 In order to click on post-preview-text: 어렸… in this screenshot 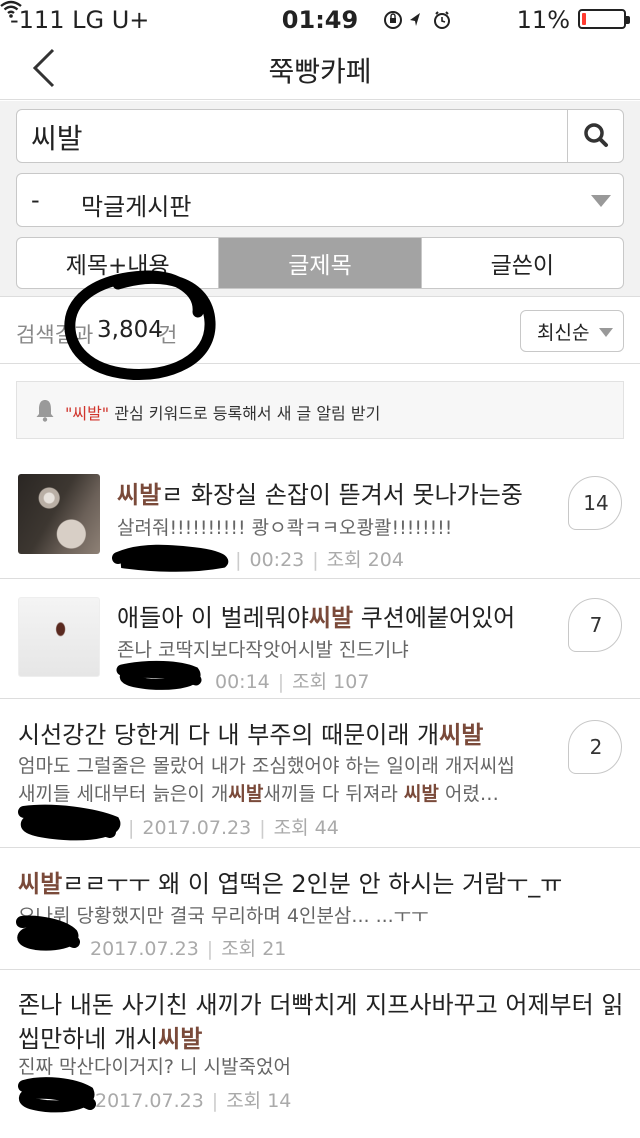, I will do `click(468, 794)`.